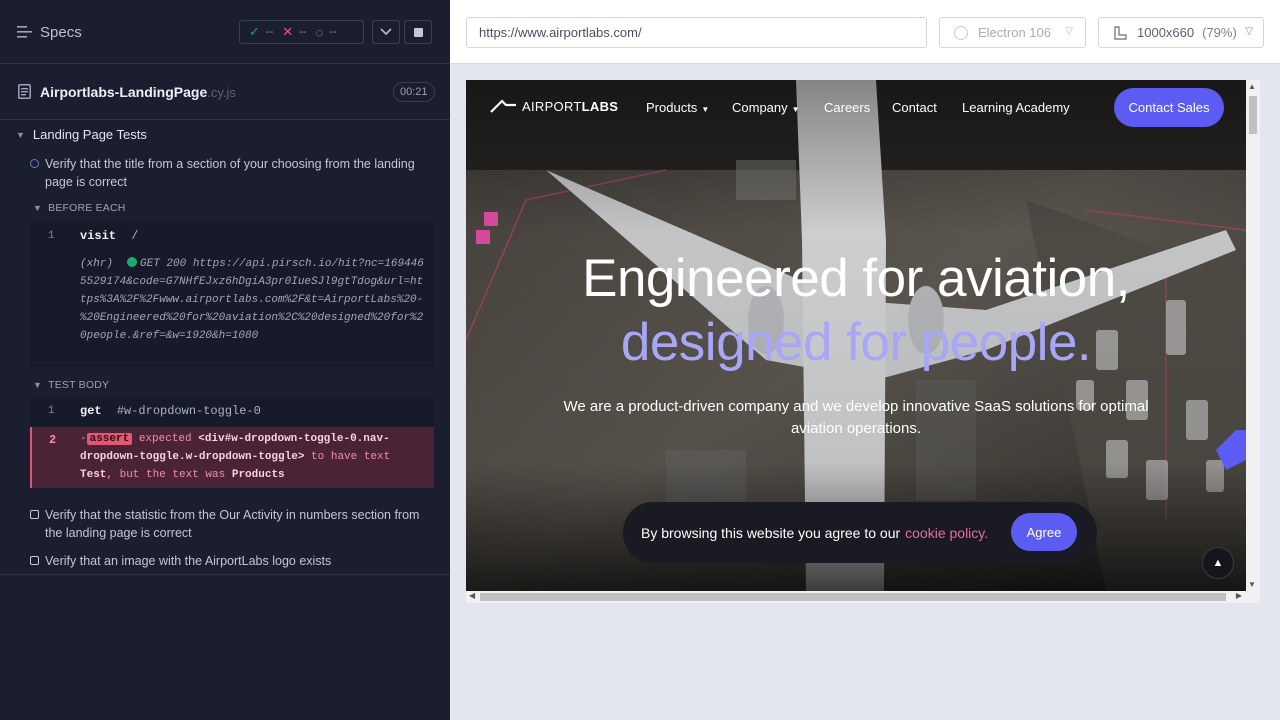  What do you see at coordinates (1252, 584) in the screenshot?
I see `scroll-down-arrow-icon: ▼` at bounding box center [1252, 584].